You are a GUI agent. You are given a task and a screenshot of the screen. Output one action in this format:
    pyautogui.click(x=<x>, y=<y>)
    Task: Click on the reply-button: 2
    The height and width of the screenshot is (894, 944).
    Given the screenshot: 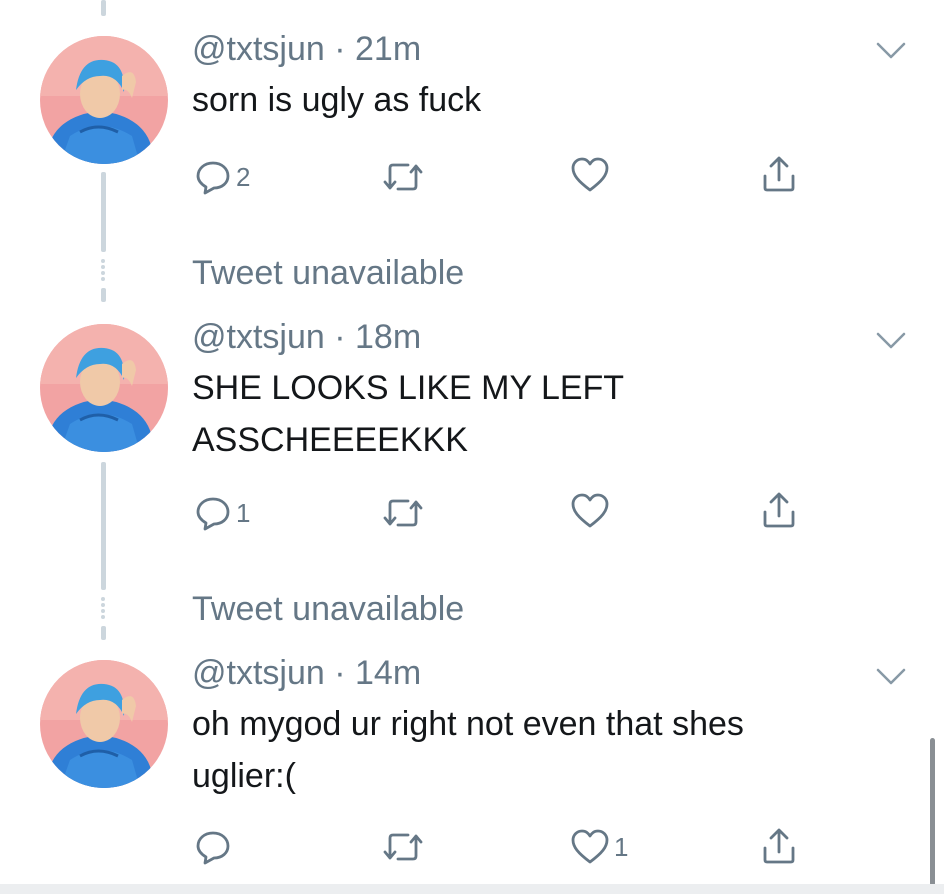 What is the action you would take?
    pyautogui.click(x=222, y=177)
    